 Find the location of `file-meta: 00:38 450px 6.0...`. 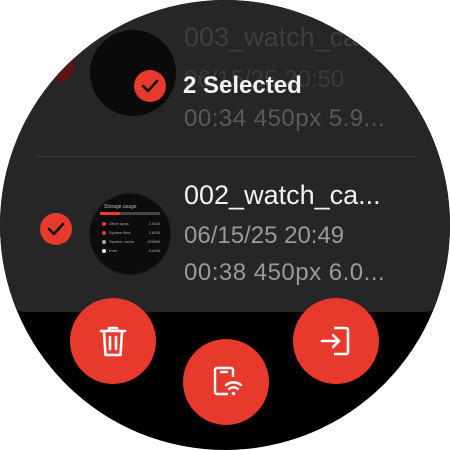

file-meta: 00:38 450px 6.0... is located at coordinates (285, 272).